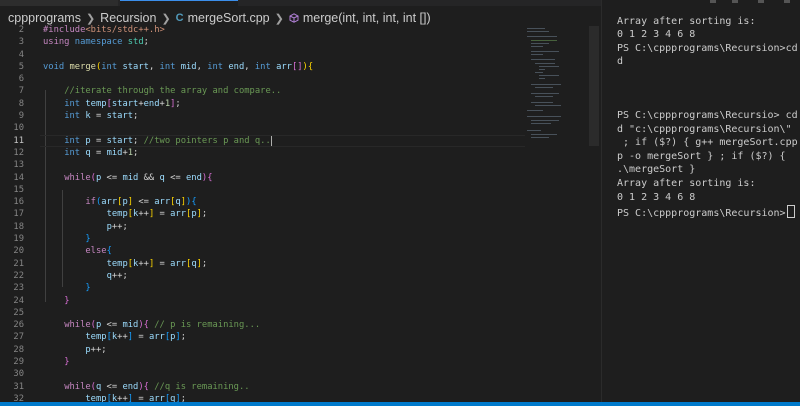 This screenshot has height=406, width=800. I want to click on method-cube-icon, so click(294, 18).